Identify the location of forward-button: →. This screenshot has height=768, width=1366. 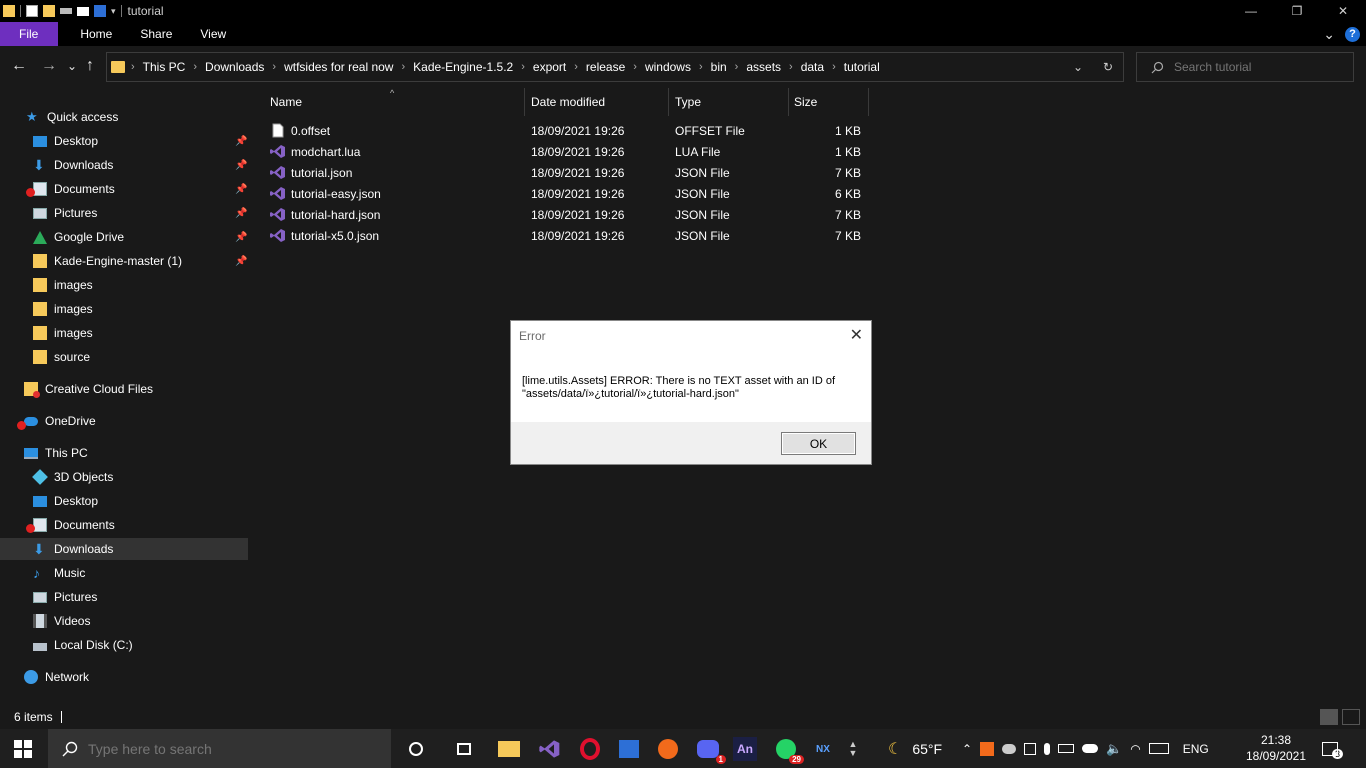
(49, 66).